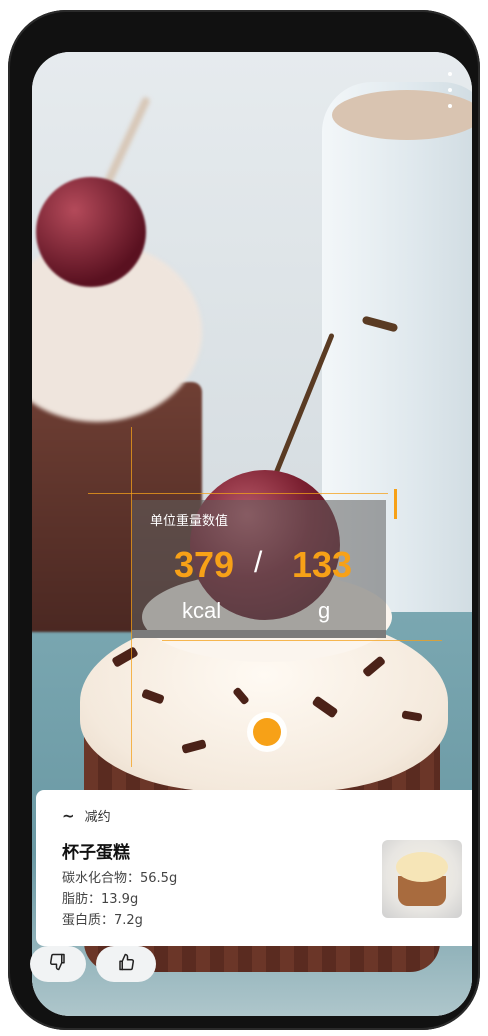  What do you see at coordinates (395, 504) in the screenshot?
I see `panel-corner-marker` at bounding box center [395, 504].